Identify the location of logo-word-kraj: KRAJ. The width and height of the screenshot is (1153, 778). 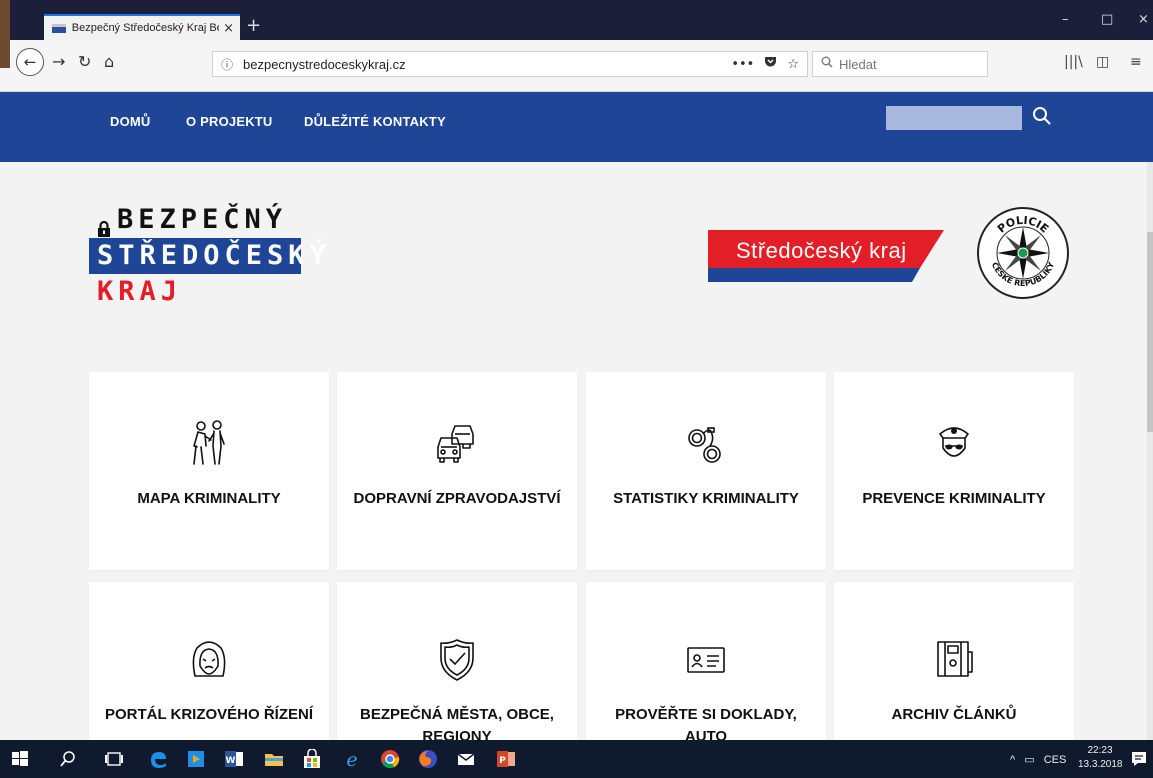
(140, 291).